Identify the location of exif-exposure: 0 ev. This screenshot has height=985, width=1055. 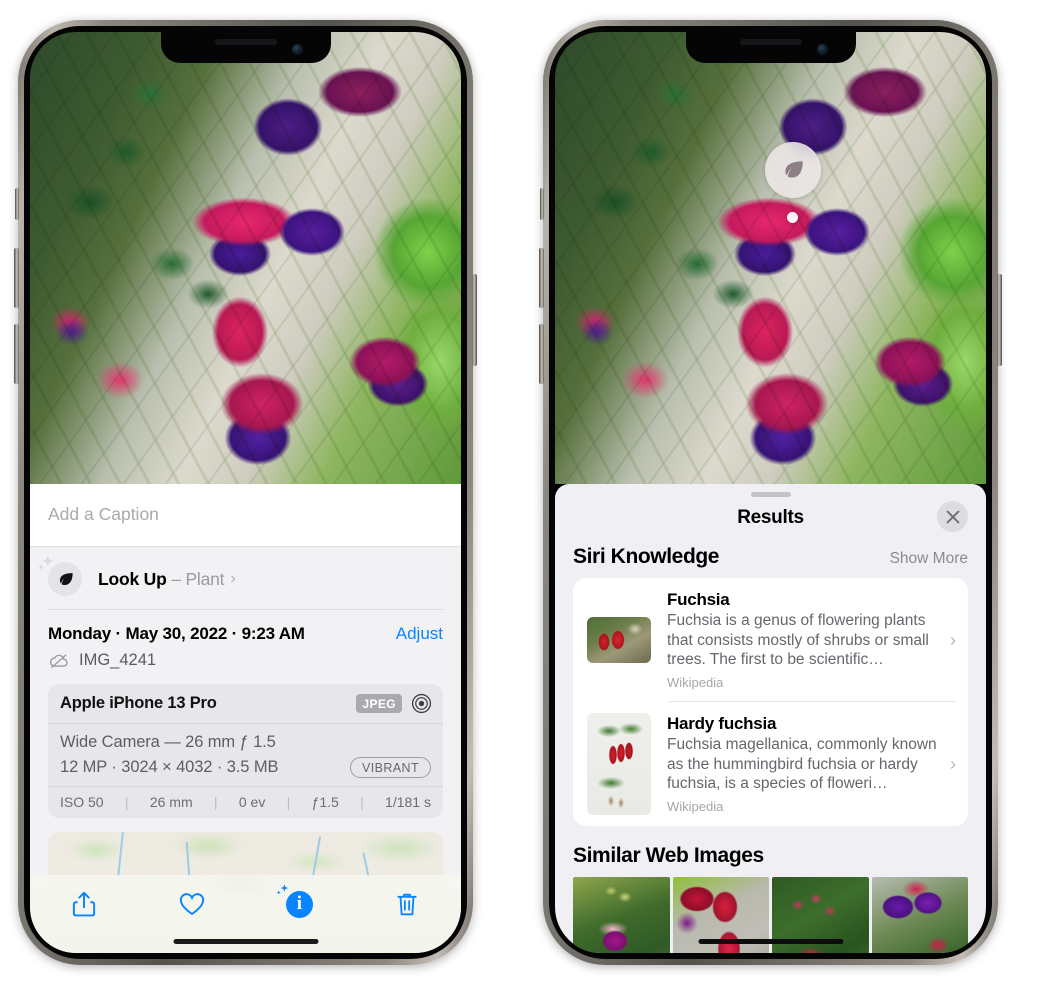
(252, 802).